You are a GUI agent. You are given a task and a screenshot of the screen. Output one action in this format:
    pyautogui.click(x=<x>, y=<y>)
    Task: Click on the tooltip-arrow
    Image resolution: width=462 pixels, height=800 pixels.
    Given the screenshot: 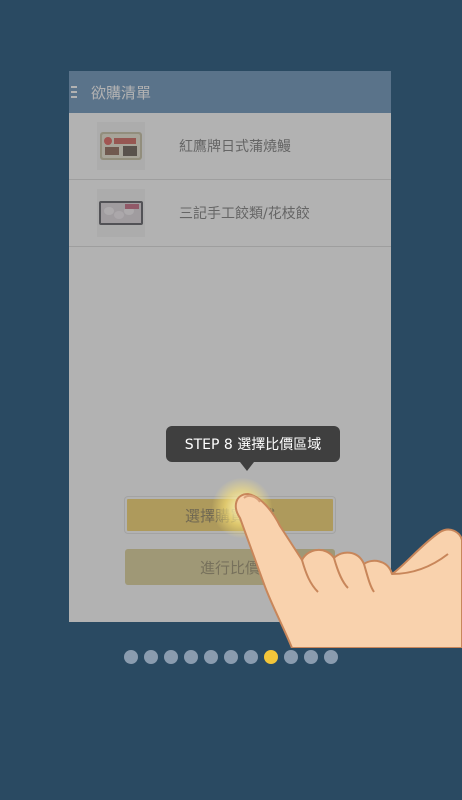 What is the action you would take?
    pyautogui.click(x=247, y=466)
    